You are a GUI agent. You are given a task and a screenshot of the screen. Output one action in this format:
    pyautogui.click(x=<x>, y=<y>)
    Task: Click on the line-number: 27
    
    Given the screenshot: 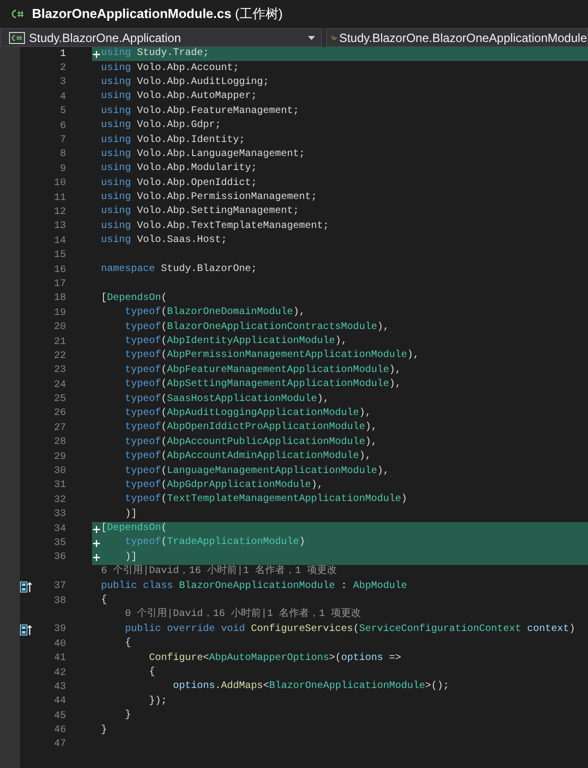 What is the action you would take?
    pyautogui.click(x=59, y=429)
    